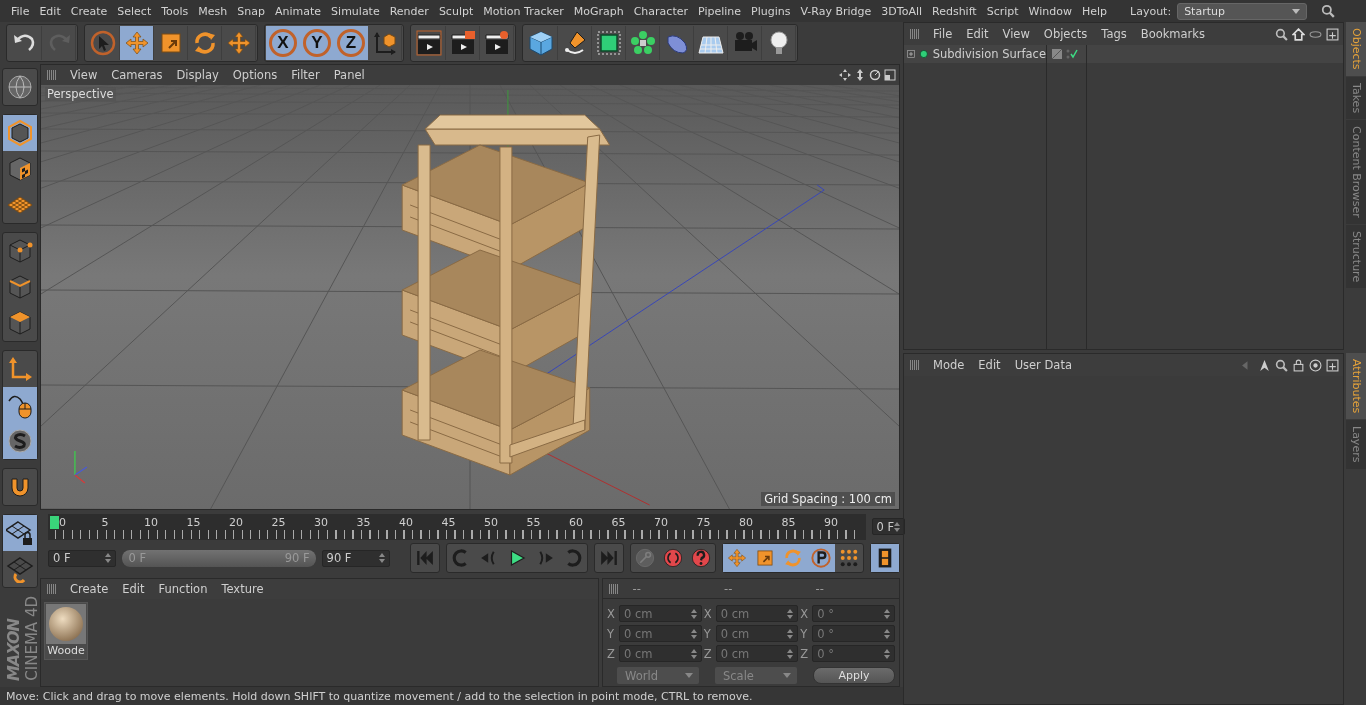  I want to click on frame-number: 90, so click(831, 522).